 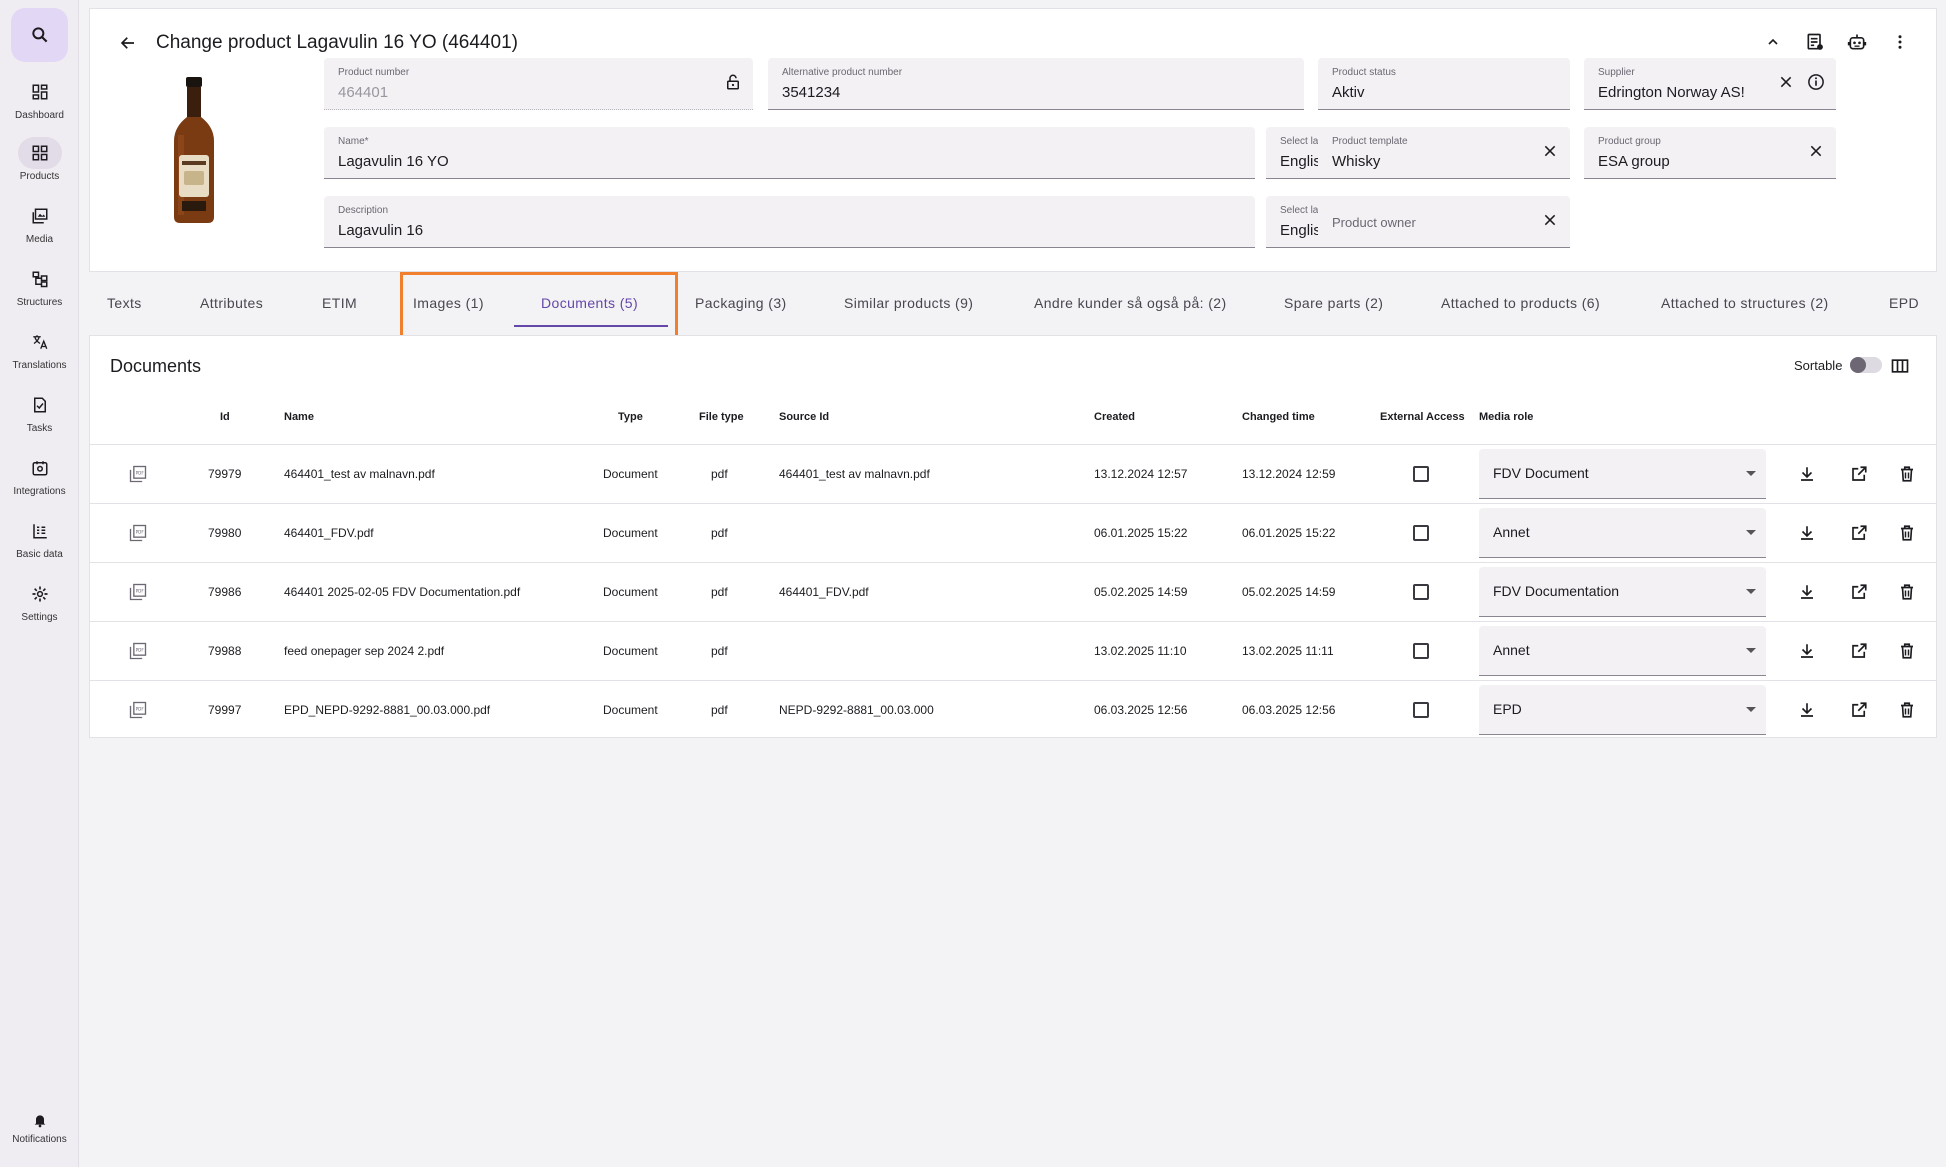 What do you see at coordinates (299, 417) in the screenshot?
I see `column-header-name: Name` at bounding box center [299, 417].